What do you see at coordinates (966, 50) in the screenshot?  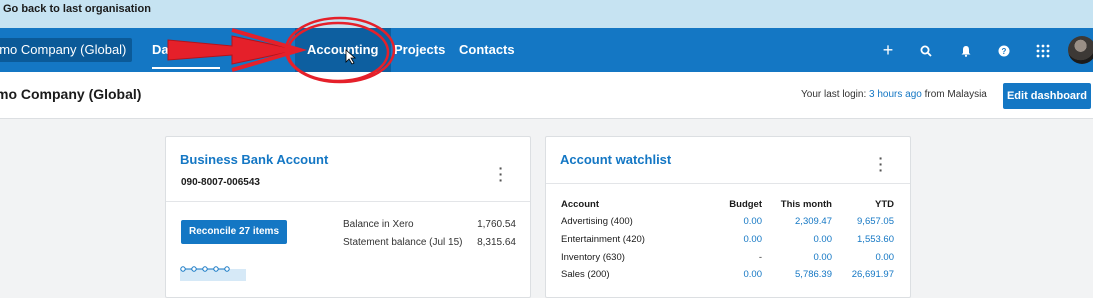 I see `bell-icon` at bounding box center [966, 50].